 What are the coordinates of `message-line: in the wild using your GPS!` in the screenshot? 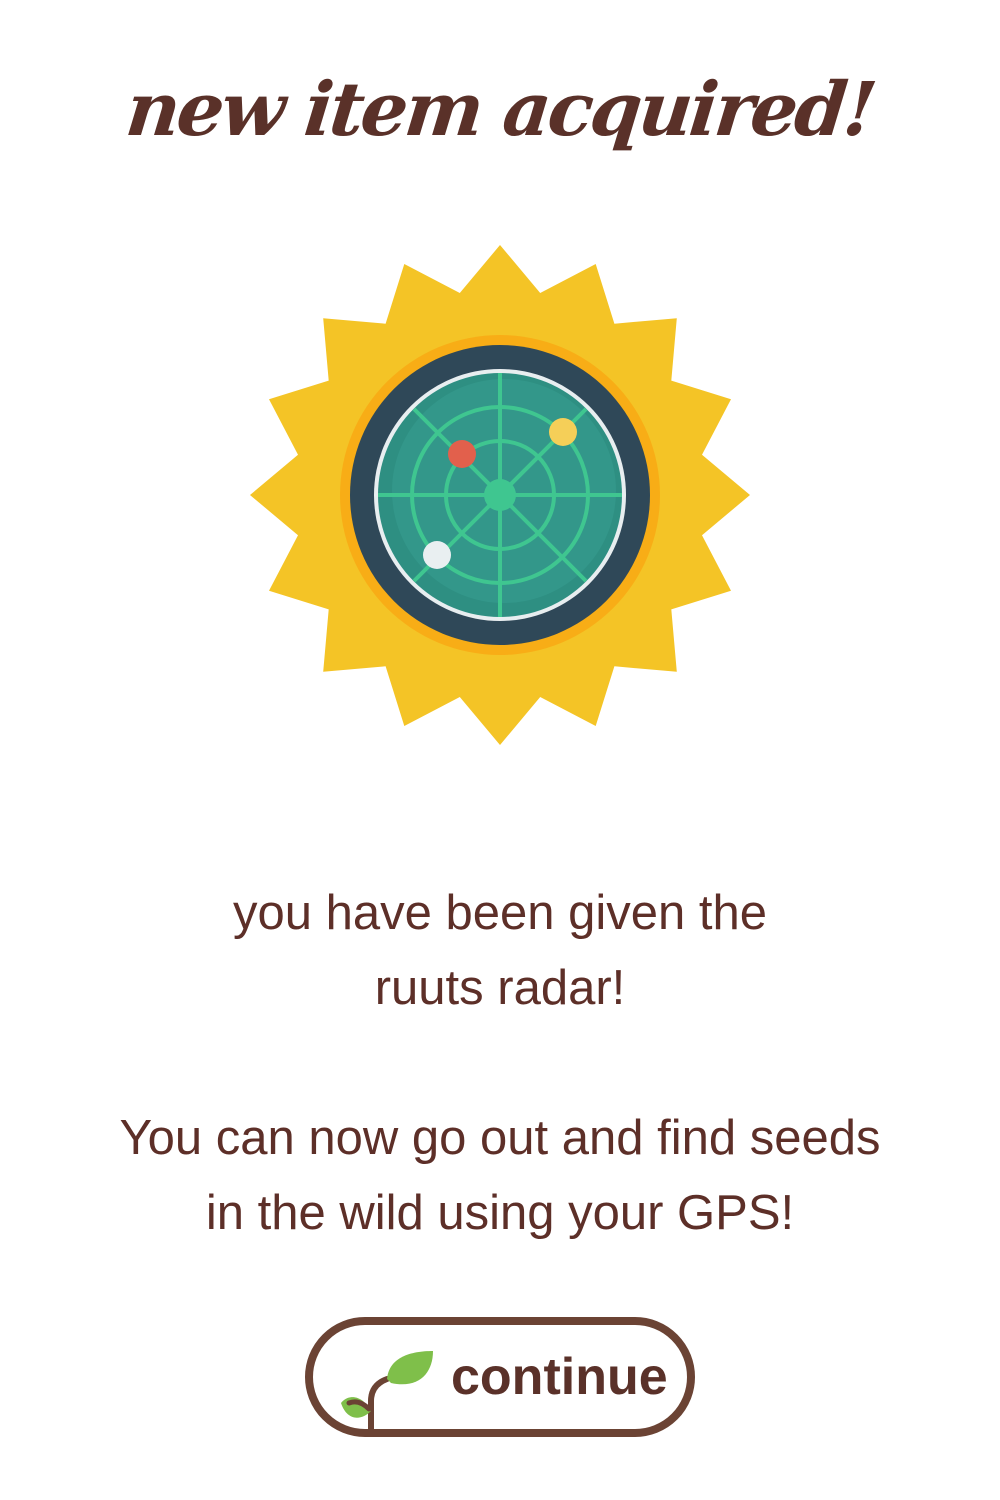 It's located at (500, 1213).